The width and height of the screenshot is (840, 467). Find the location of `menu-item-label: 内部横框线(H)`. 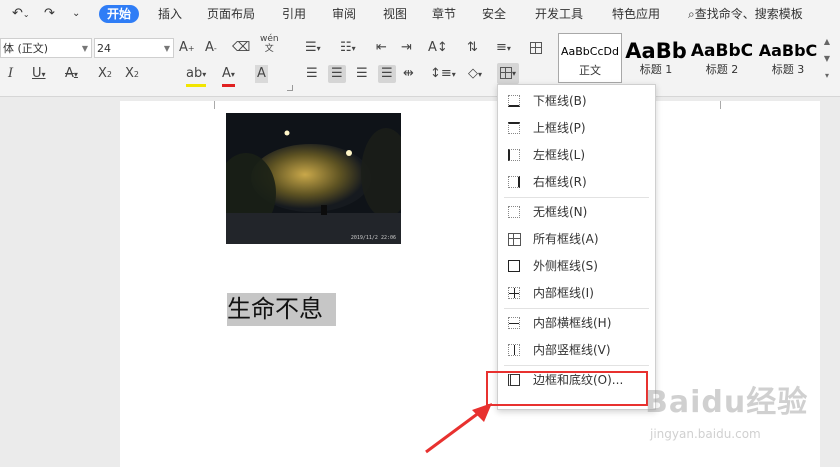

menu-item-label: 内部横框线(H) is located at coordinates (572, 323).